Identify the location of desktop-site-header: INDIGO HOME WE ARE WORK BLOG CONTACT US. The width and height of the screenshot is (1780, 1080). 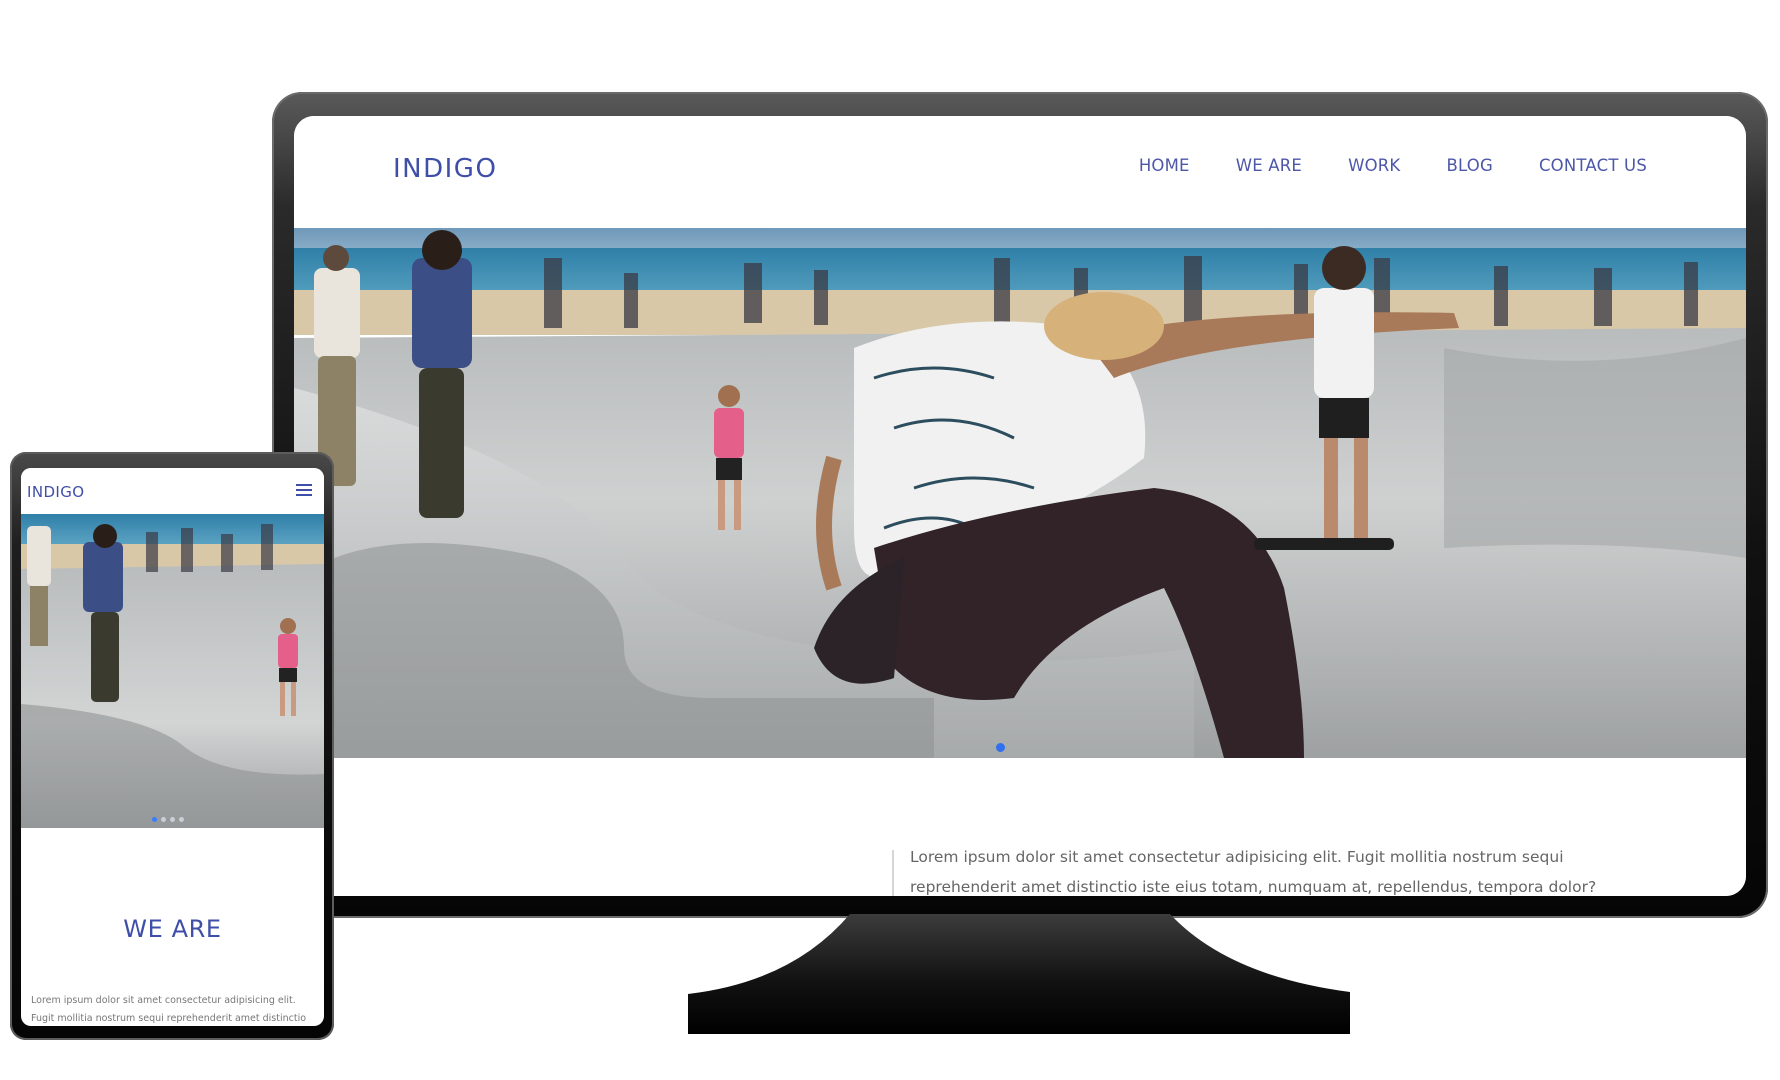
(1020, 172).